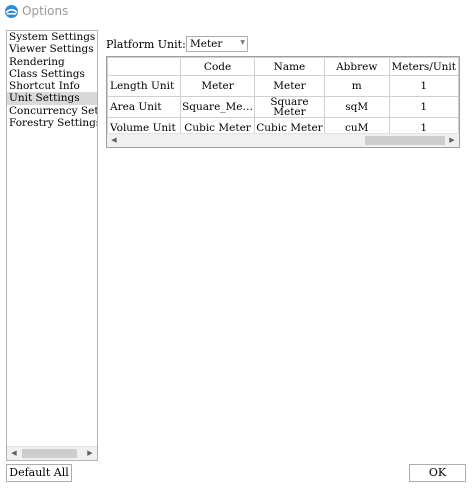  Describe the element at coordinates (283, 140) in the screenshot. I see `table-horizontal-scrollbar: ◀ ▶` at that location.